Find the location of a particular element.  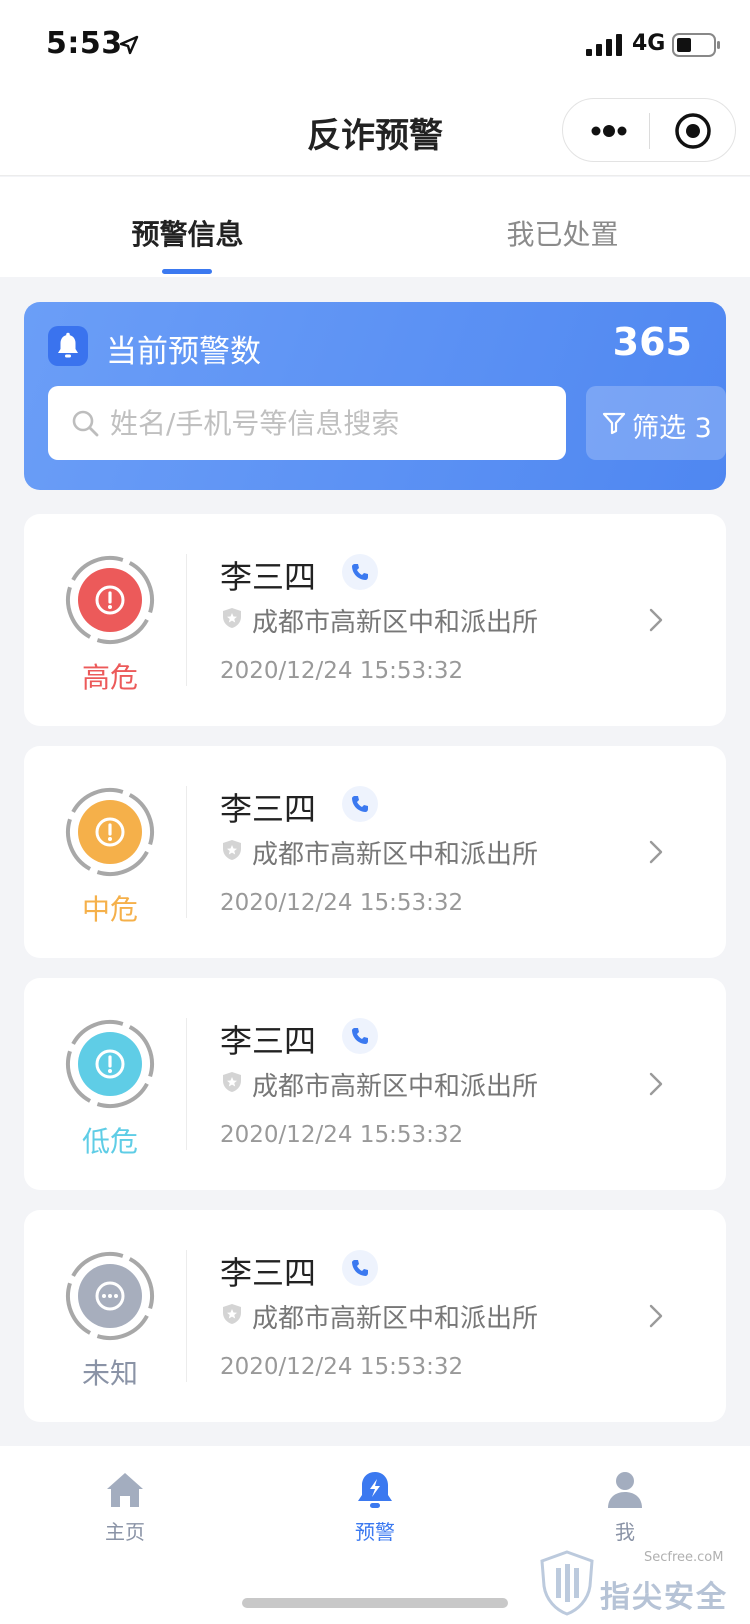

battery-icon is located at coordinates (696, 45).